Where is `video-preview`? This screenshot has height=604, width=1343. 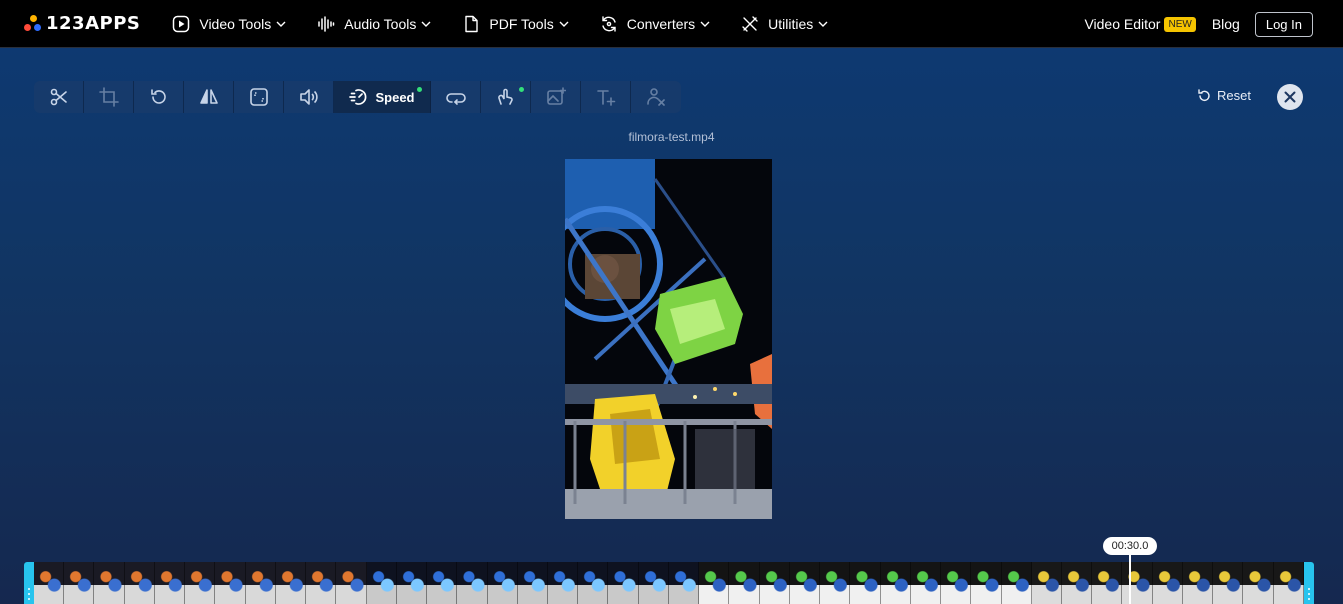 video-preview is located at coordinates (668, 339).